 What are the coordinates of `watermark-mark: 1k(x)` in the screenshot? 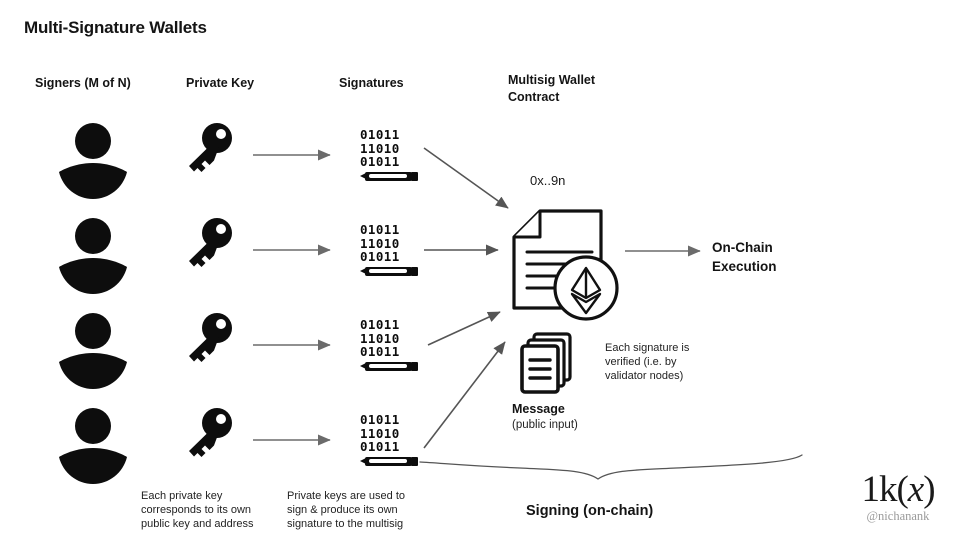 It's located at (898, 490).